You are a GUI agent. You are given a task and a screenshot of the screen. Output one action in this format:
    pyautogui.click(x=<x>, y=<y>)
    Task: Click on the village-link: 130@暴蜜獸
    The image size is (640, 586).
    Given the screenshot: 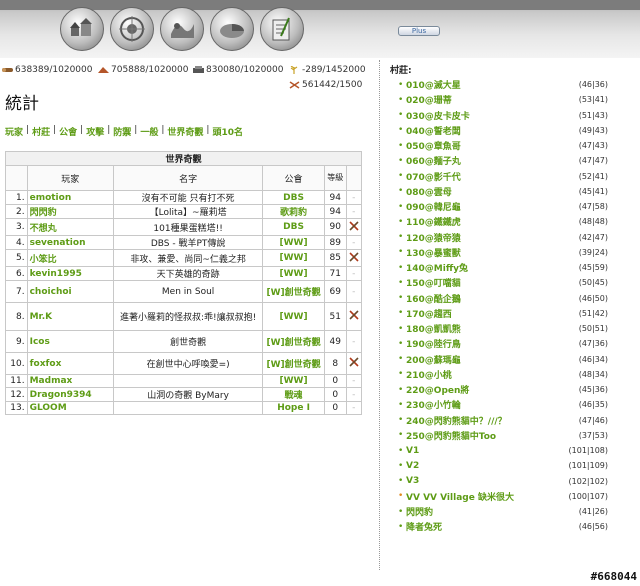 What is the action you would take?
    pyautogui.click(x=433, y=252)
    